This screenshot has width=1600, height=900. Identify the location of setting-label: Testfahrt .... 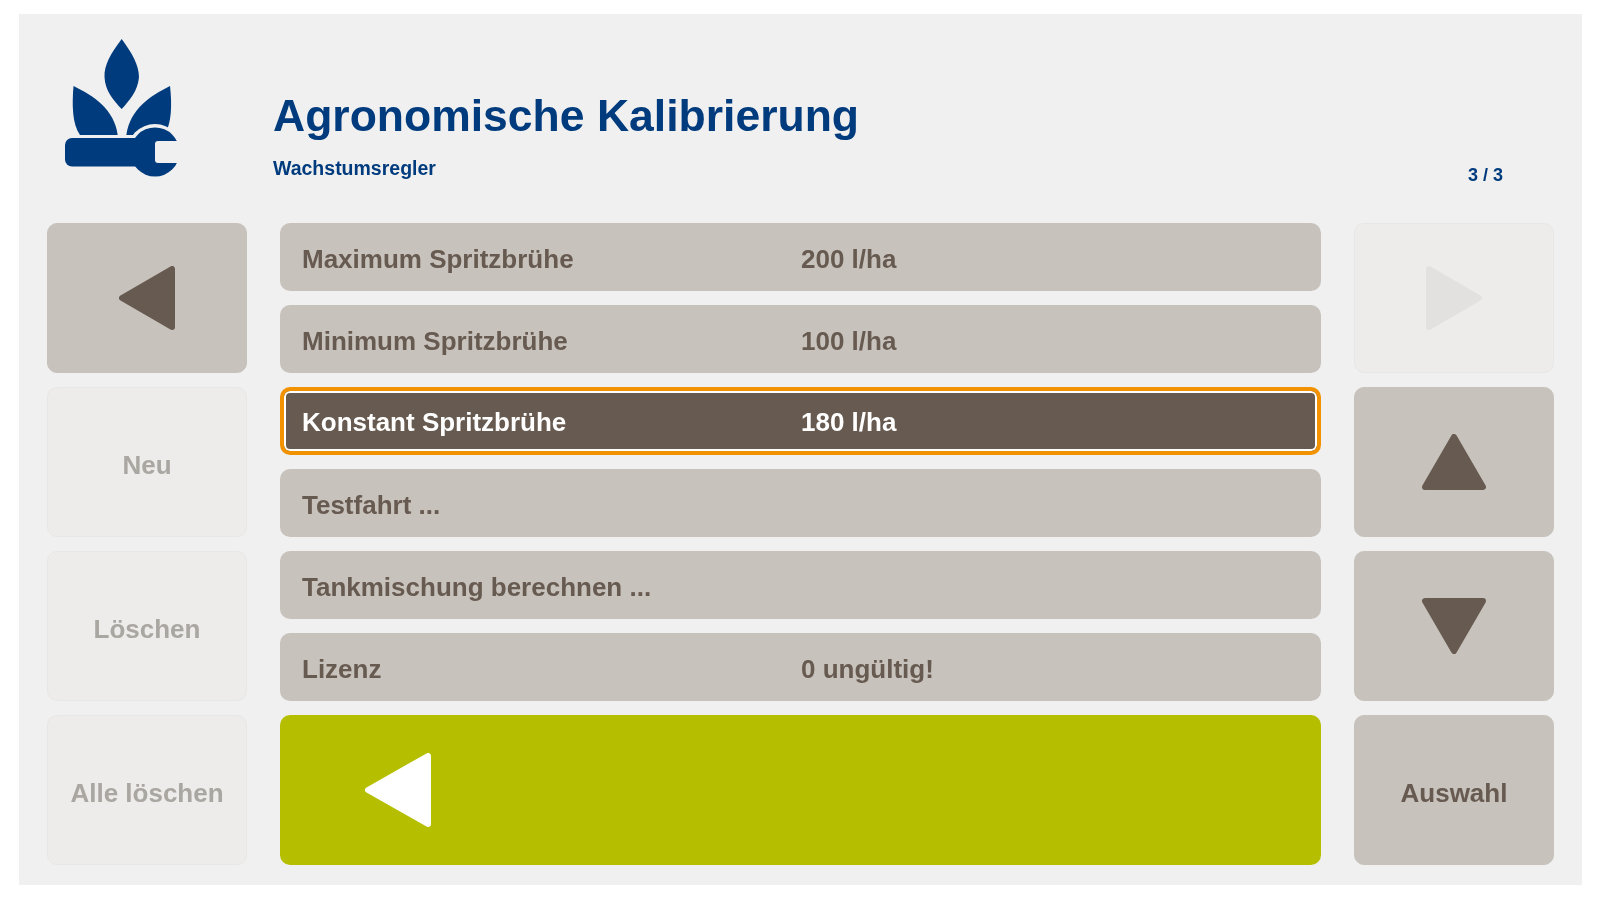
(372, 505).